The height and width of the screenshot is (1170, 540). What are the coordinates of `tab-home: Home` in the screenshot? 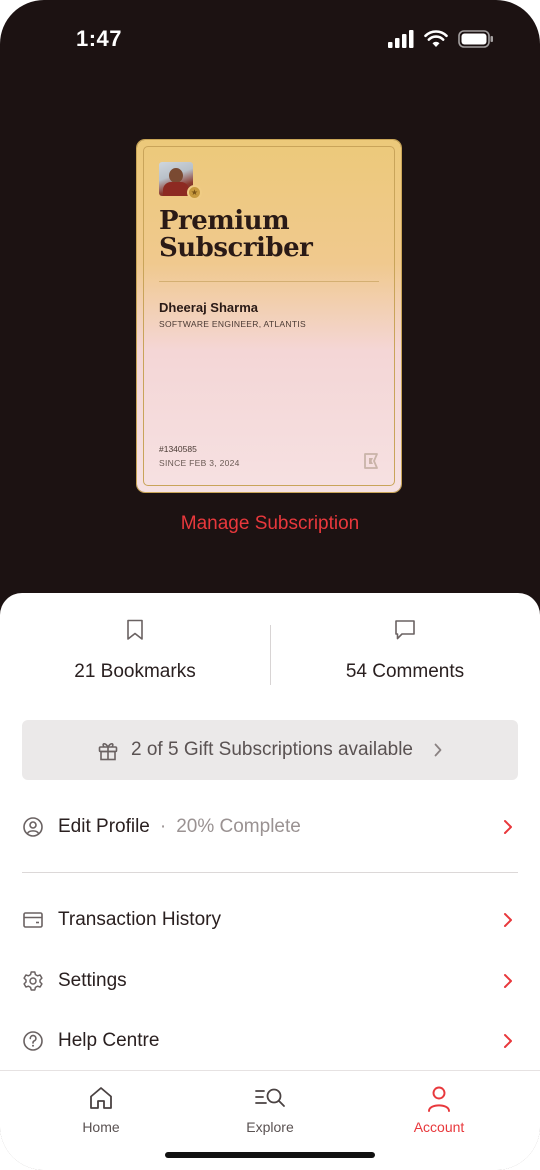 It's located at (101, 1110).